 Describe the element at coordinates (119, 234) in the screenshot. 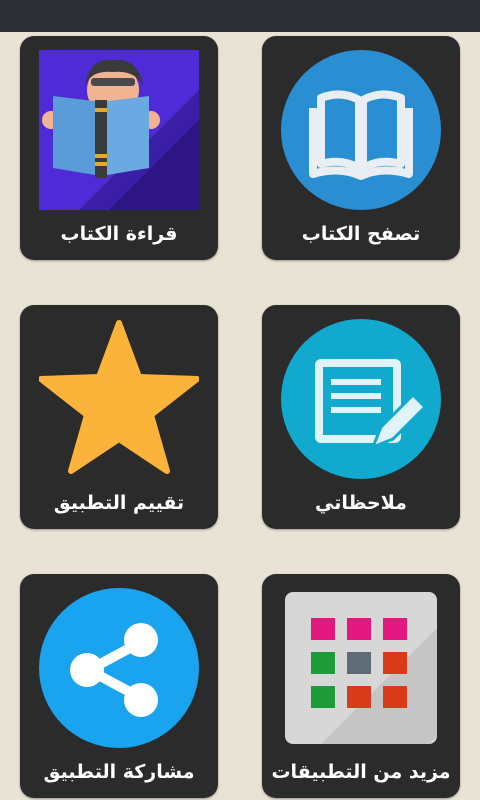

I see `read-book-label: قراءة الكتاب` at that location.